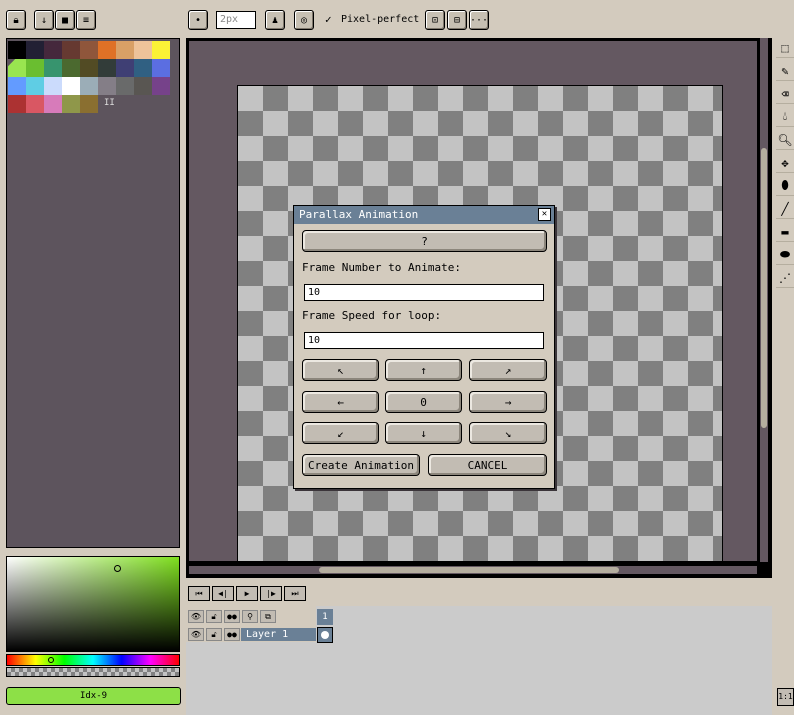 Image resolution: width=794 pixels, height=715 pixels. I want to click on continuous-header-icon: ●●, so click(232, 616).